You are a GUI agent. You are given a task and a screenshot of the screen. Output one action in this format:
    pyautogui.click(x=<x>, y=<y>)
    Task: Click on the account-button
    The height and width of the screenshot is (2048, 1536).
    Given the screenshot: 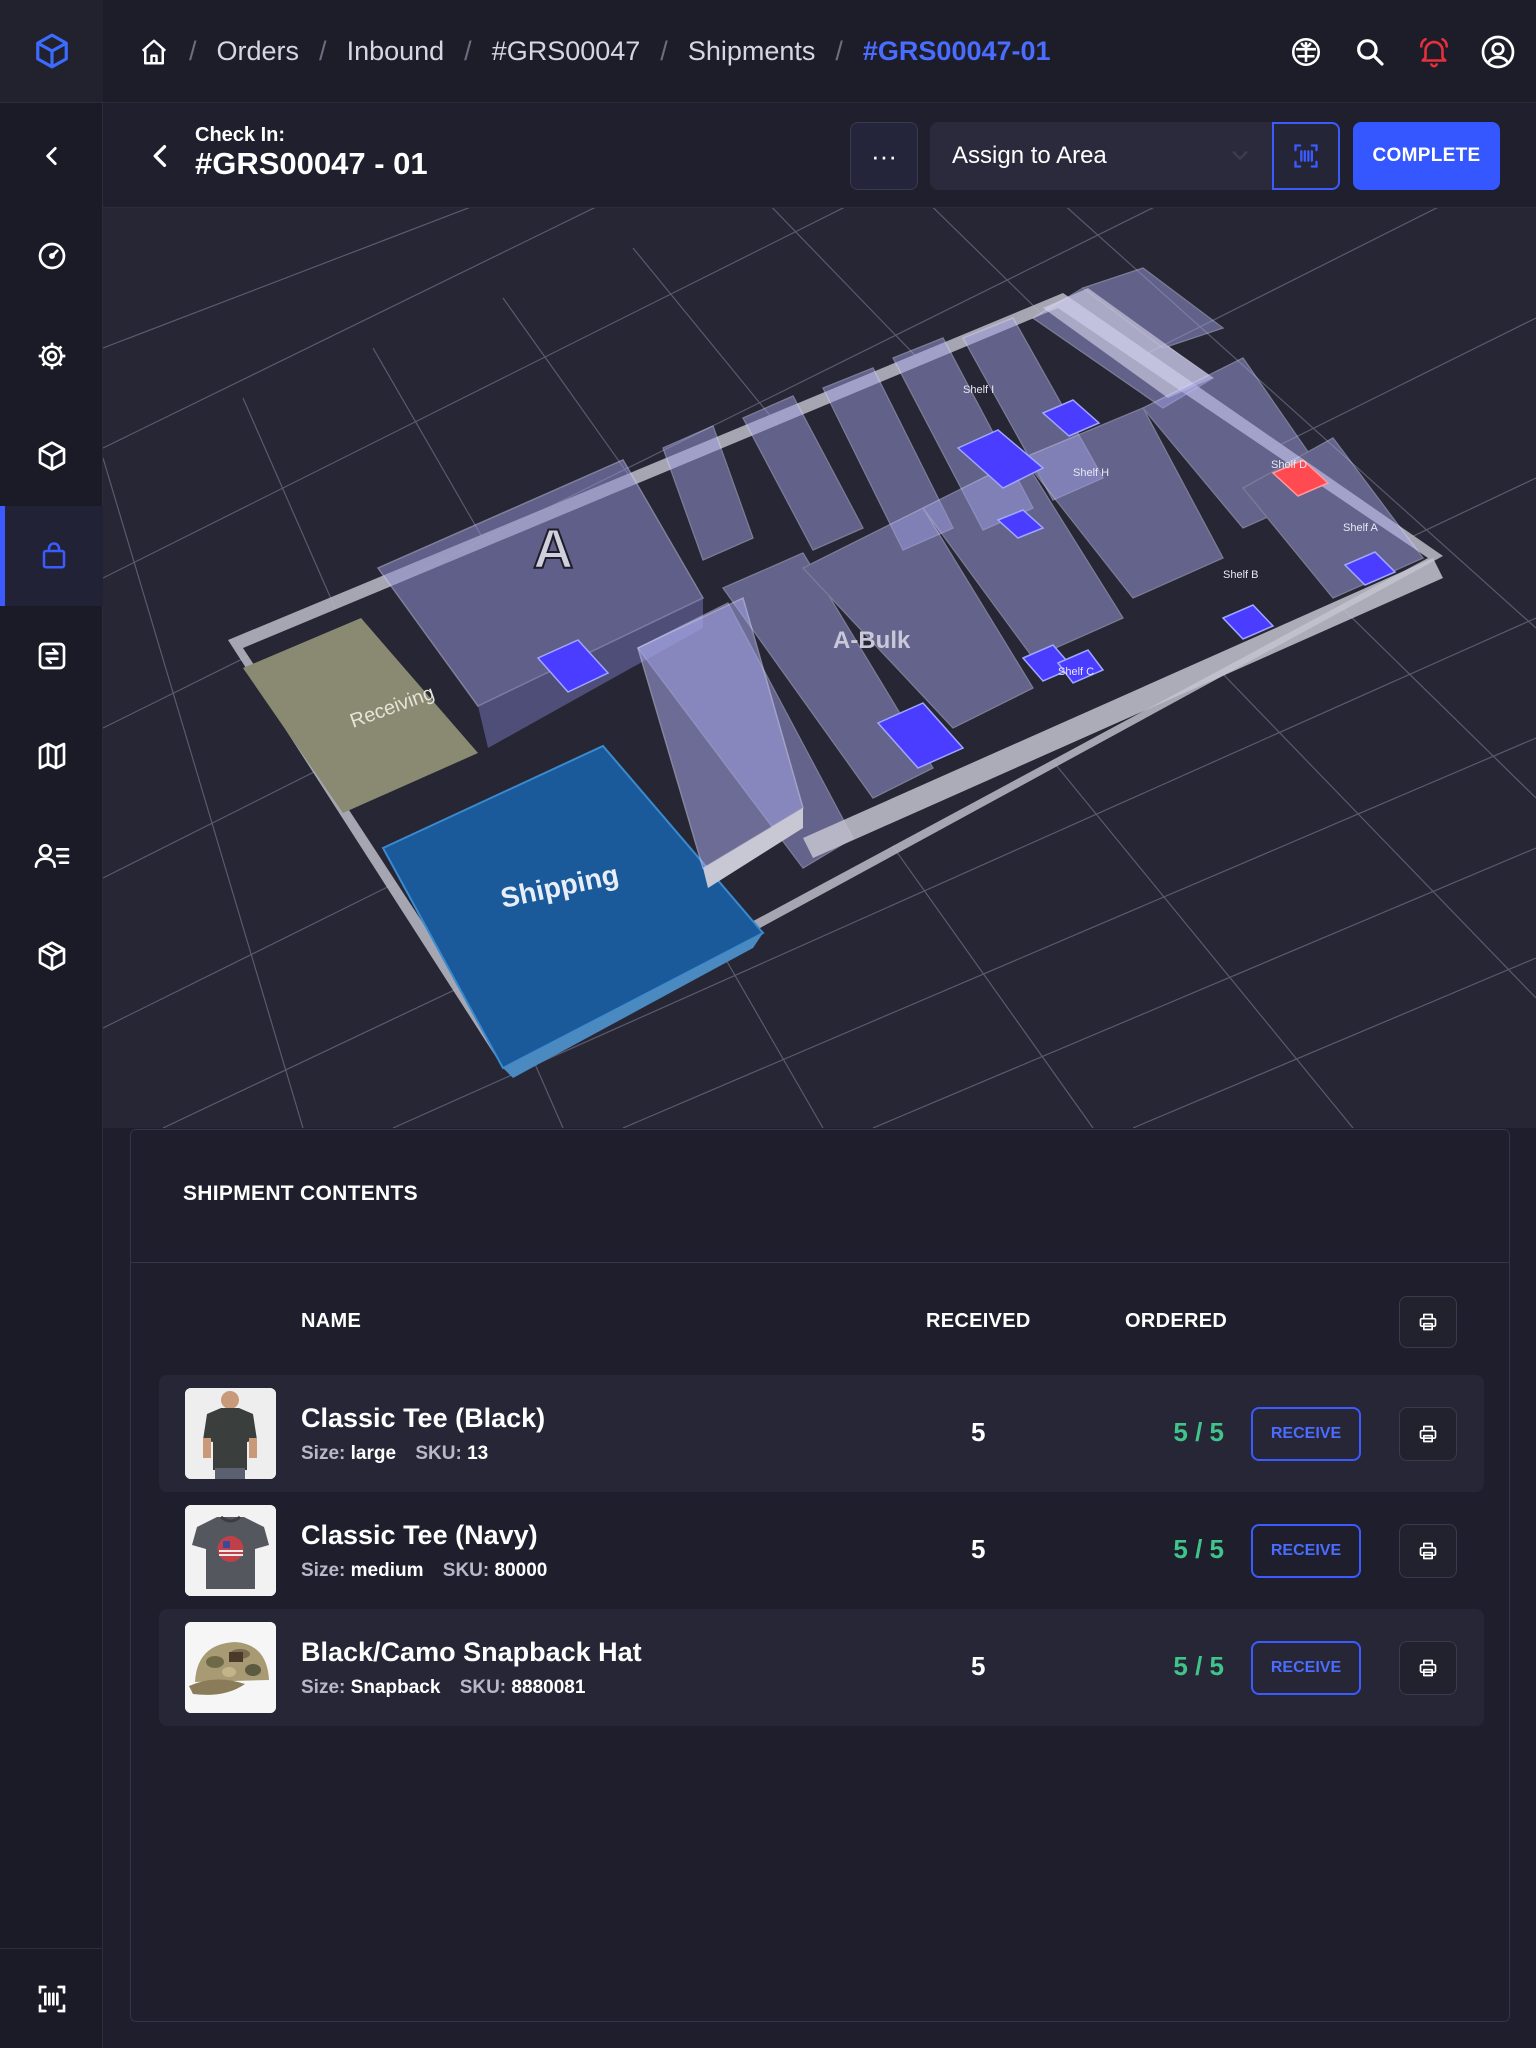 What is the action you would take?
    pyautogui.click(x=1498, y=52)
    